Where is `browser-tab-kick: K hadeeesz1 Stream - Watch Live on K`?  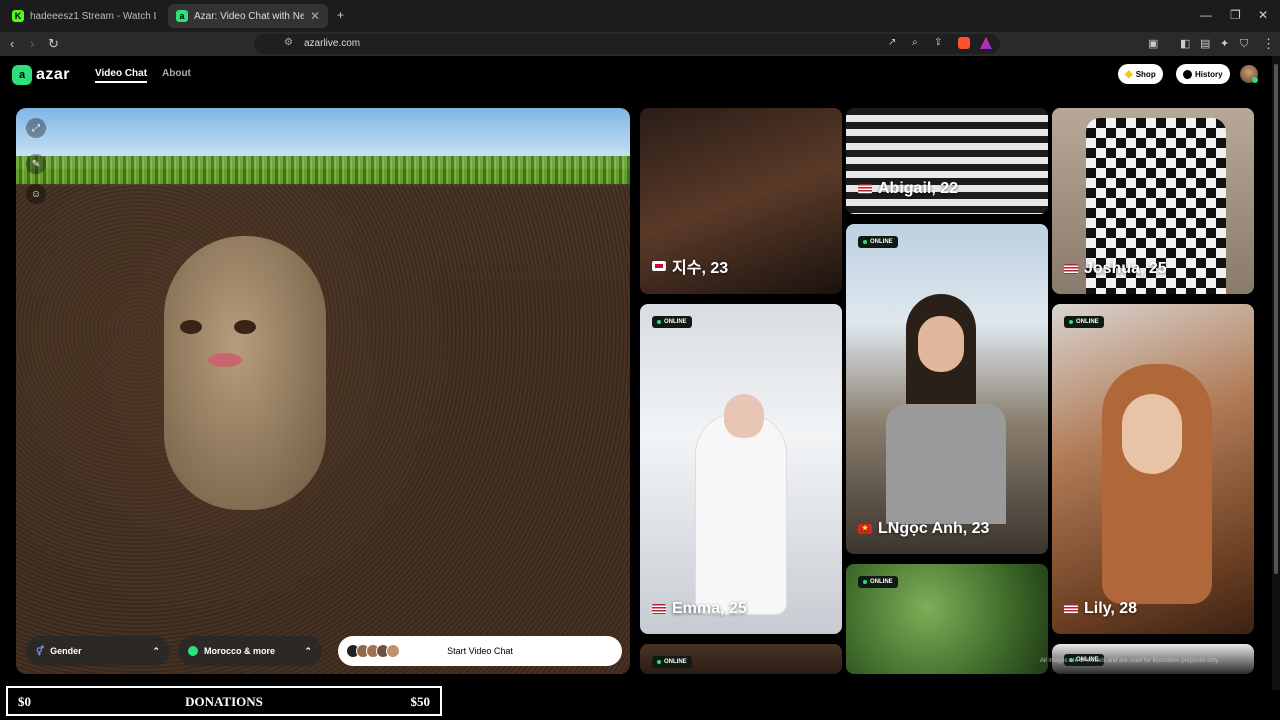
browser-tab-kick: K hadeeesz1 Stream - Watch Live on K is located at coordinates (84, 16).